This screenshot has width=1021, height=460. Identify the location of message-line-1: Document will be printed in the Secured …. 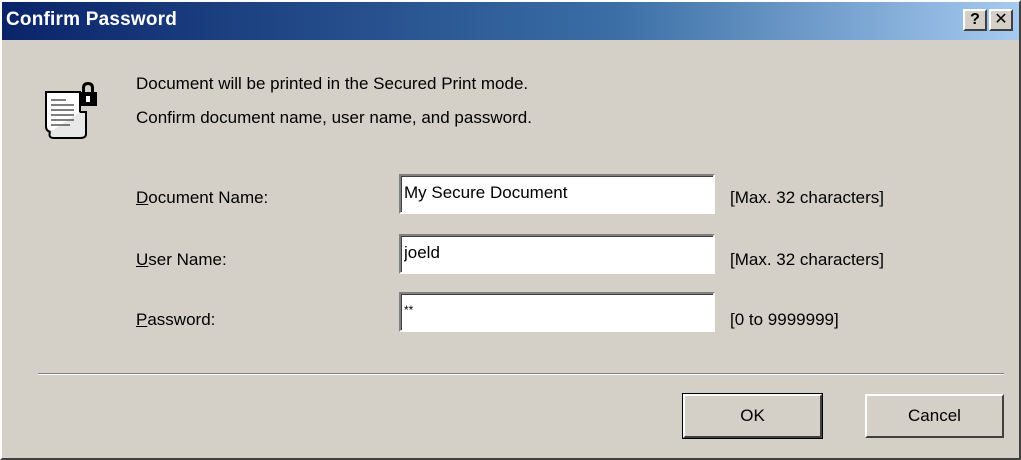
(332, 83).